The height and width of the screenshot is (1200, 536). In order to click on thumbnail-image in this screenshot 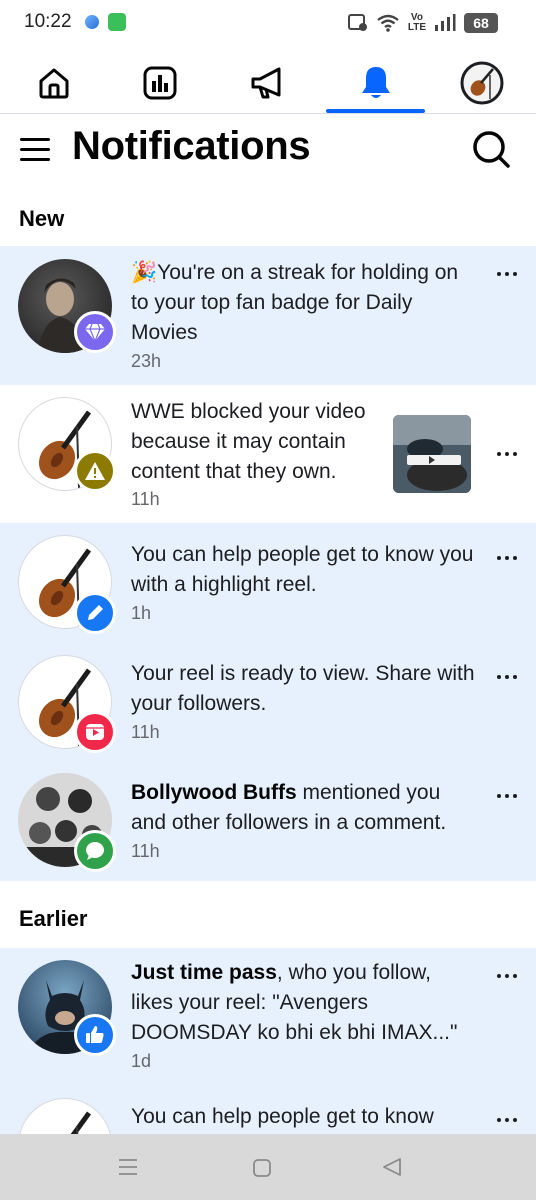, I will do `click(432, 454)`.